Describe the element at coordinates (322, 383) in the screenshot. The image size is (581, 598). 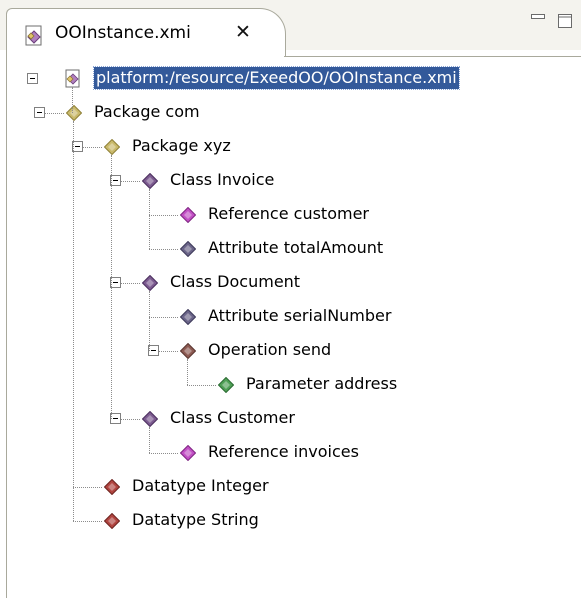
I see `tree-item-label: Parameter address` at that location.